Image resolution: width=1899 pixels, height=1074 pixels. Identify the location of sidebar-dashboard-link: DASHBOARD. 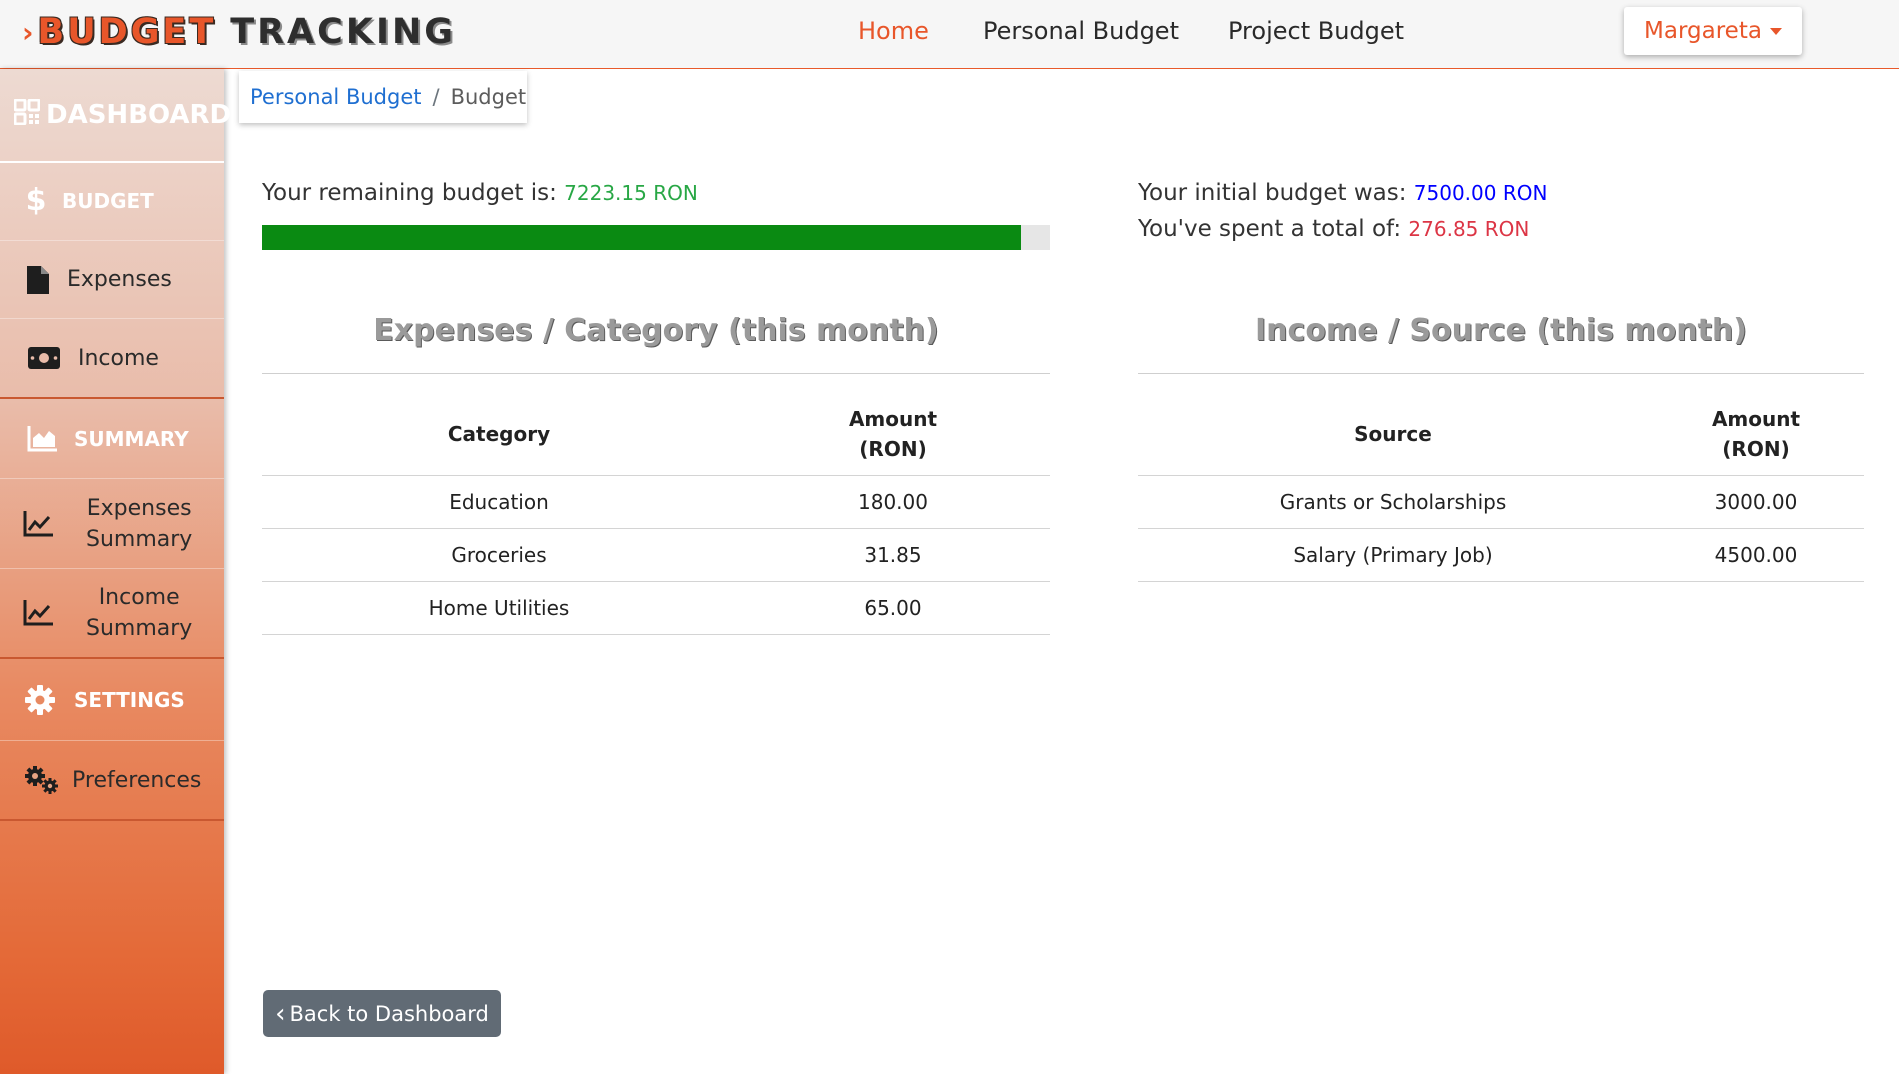
(115, 116).